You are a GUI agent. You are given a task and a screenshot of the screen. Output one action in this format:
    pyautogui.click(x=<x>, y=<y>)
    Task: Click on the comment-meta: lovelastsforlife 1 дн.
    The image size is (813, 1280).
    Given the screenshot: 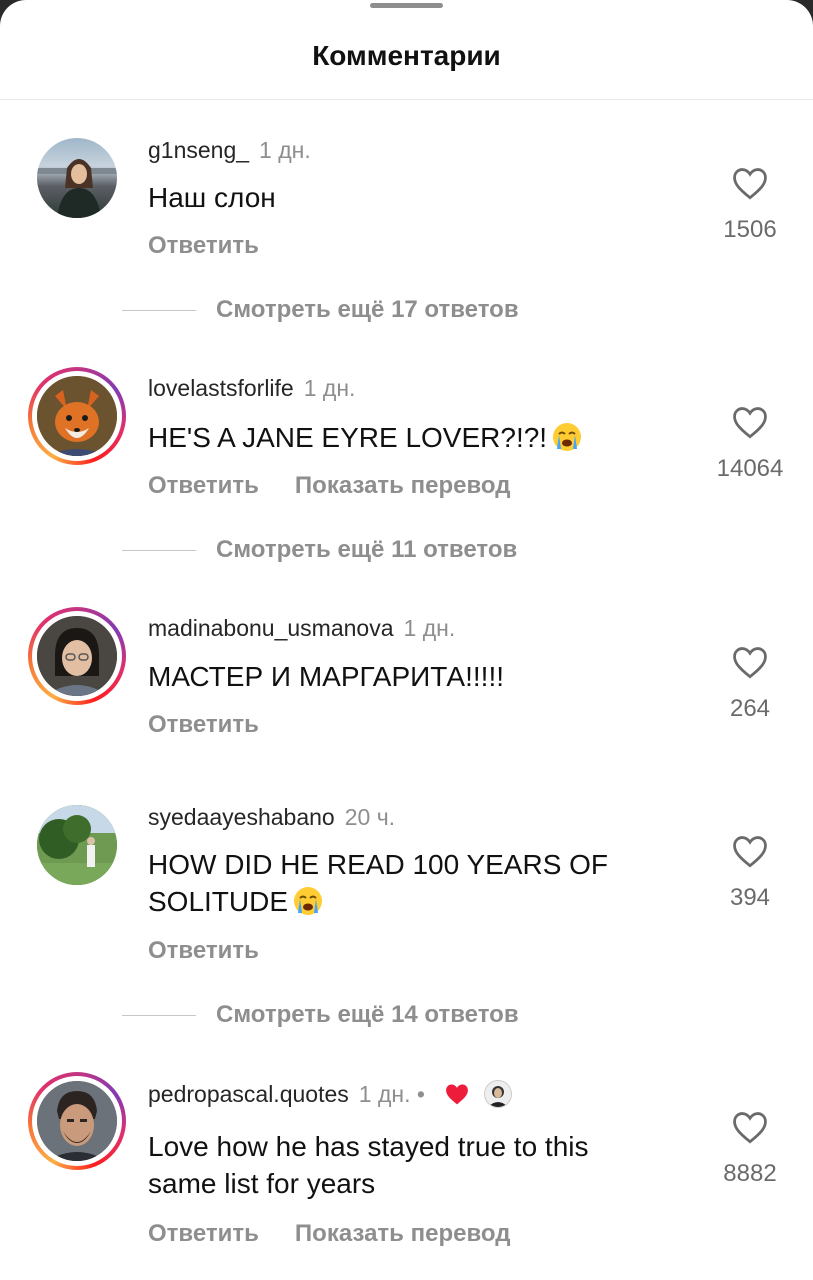 What is the action you would take?
    pyautogui.click(x=251, y=388)
    